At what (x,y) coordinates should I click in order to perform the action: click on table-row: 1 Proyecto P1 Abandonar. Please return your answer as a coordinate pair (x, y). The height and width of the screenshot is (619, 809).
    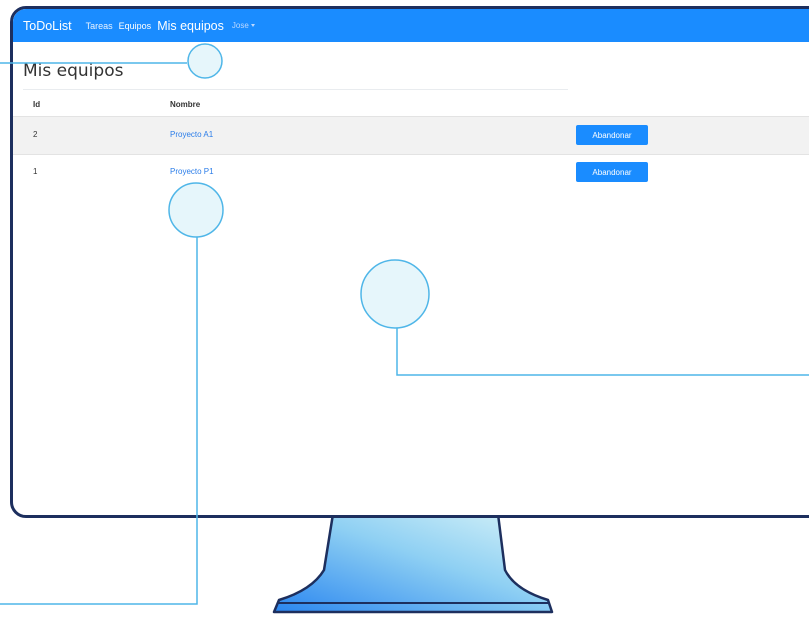
    Looking at the image, I should click on (411, 172).